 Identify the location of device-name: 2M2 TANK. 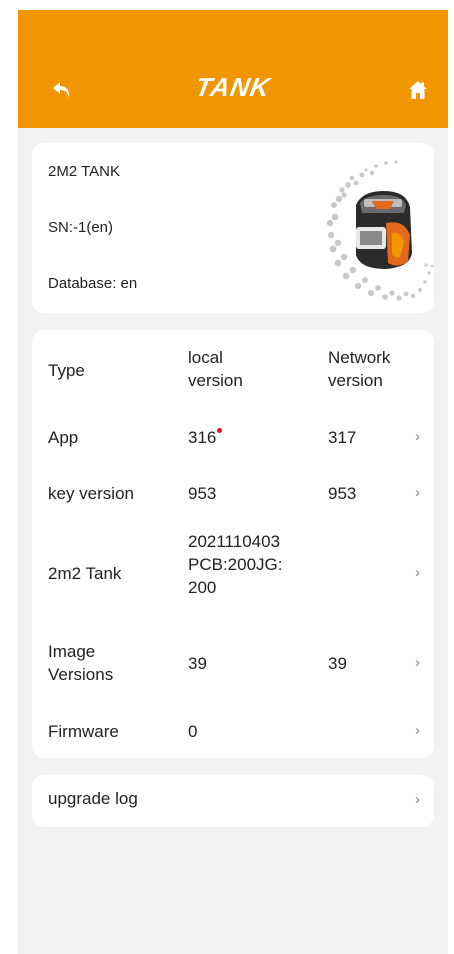
(84, 171).